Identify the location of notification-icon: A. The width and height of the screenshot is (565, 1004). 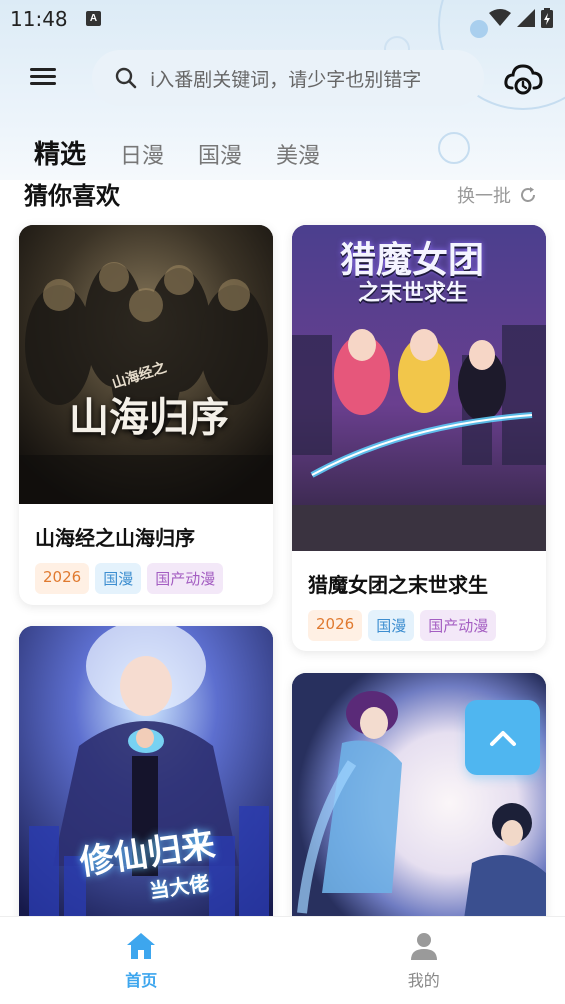
(93, 18).